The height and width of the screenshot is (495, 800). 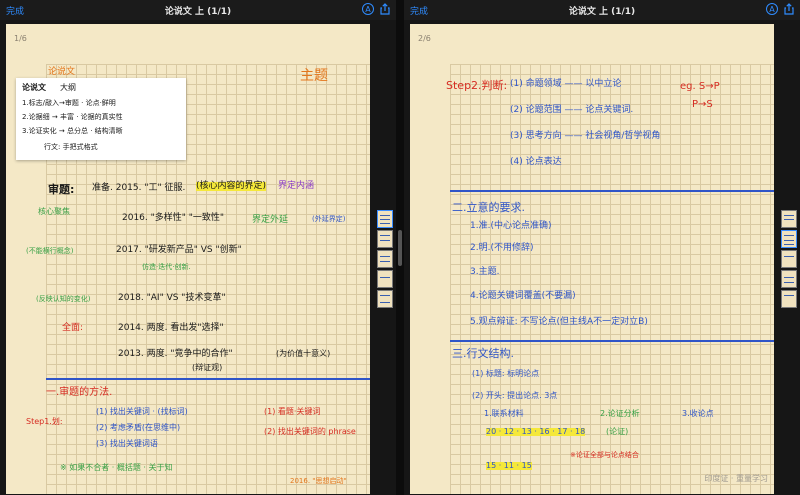 What do you see at coordinates (566, 84) in the screenshot?
I see `judge-1: (1) 命题领域 —— 以中立论` at bounding box center [566, 84].